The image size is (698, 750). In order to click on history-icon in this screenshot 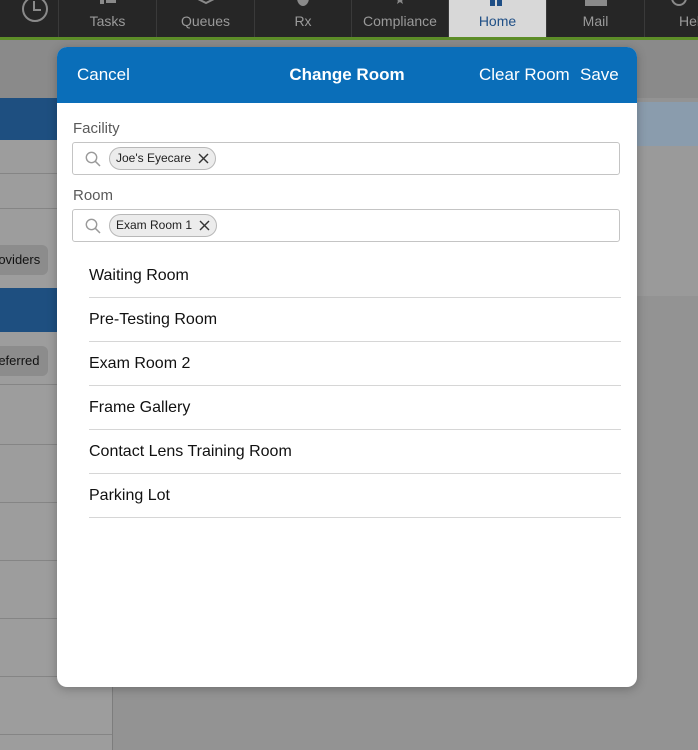, I will do `click(35, 11)`.